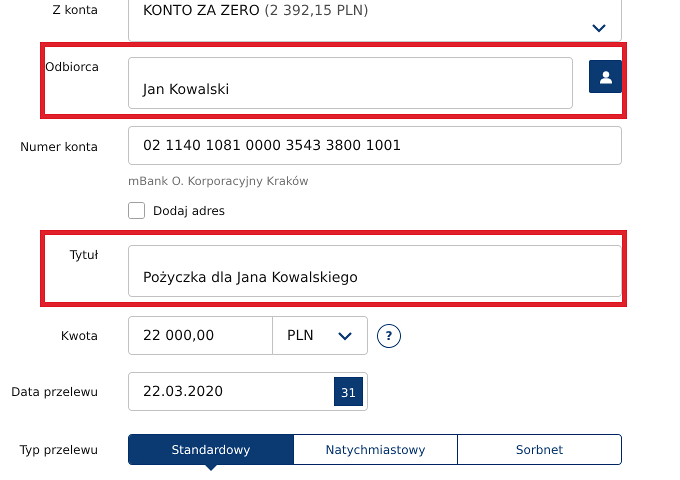  What do you see at coordinates (200, 335) in the screenshot?
I see `amount-field: 22 000,00` at bounding box center [200, 335].